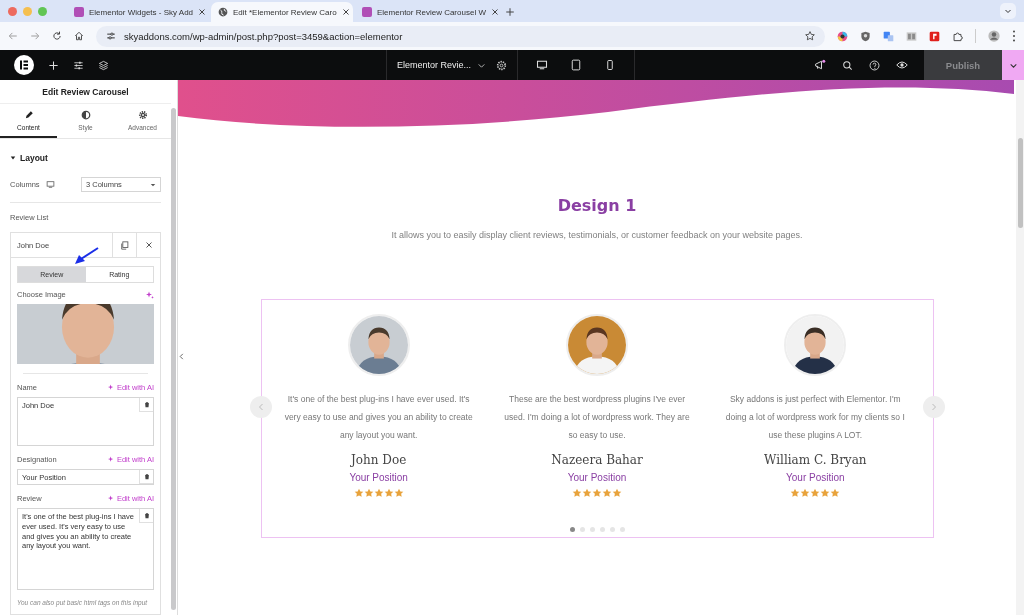 Image resolution: width=1024 pixels, height=615 pixels. Describe the element at coordinates (282, 12) in the screenshot. I see `browser-tab: Edit *Elementor Review Caro` at that location.